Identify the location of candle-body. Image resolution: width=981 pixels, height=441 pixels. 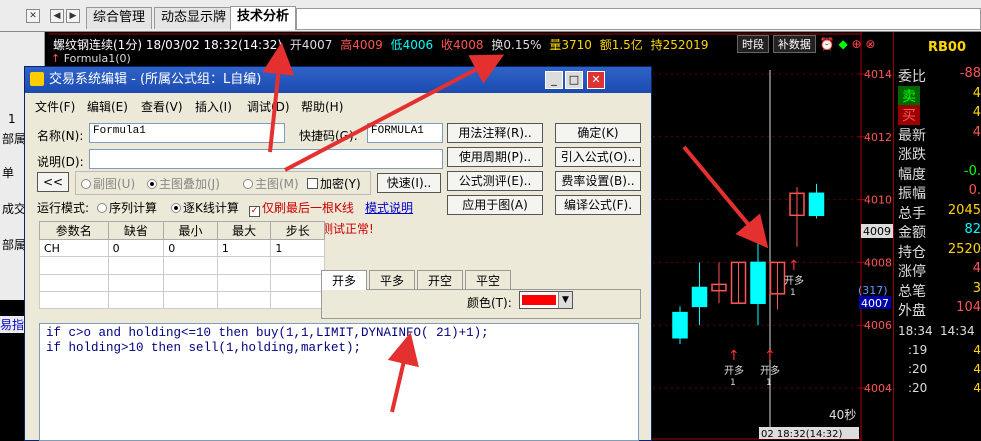
(816, 204).